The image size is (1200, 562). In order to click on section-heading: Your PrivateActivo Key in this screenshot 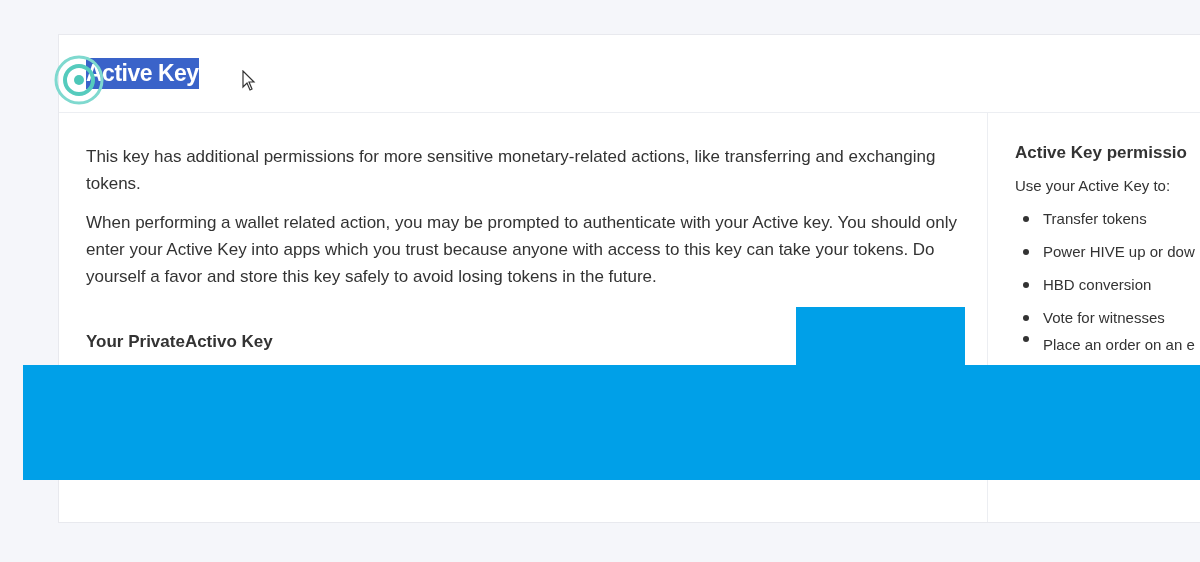, I will do `click(180, 342)`.